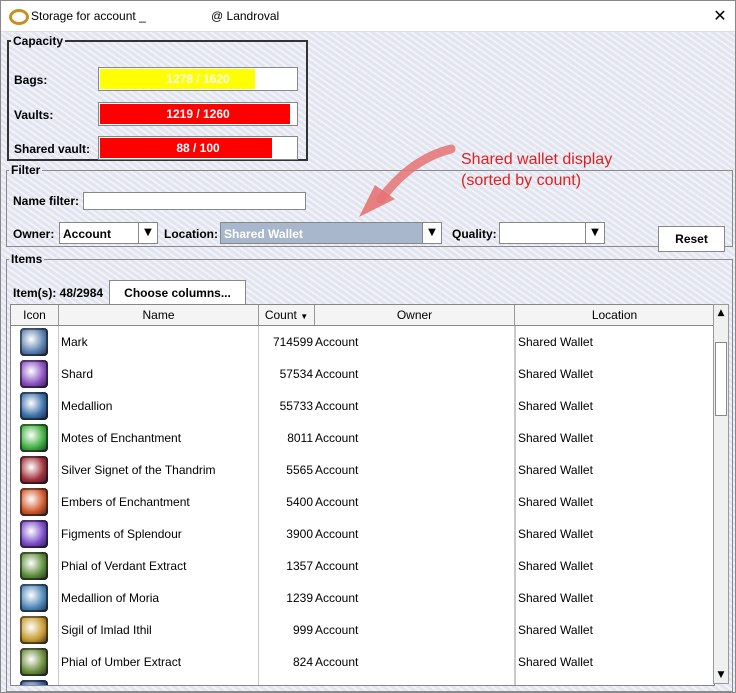 This screenshot has width=736, height=693. What do you see at coordinates (159, 470) in the screenshot?
I see `item-name: Silver Signet of the Thandrim` at bounding box center [159, 470].